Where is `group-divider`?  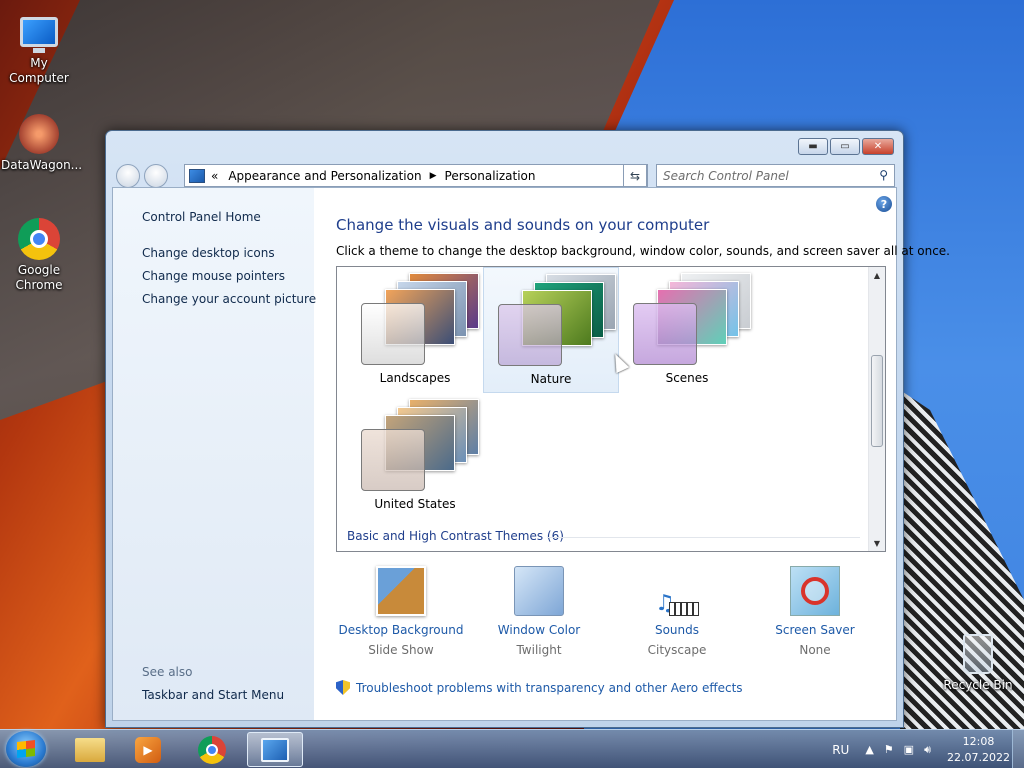 group-divider is located at coordinates (703, 537).